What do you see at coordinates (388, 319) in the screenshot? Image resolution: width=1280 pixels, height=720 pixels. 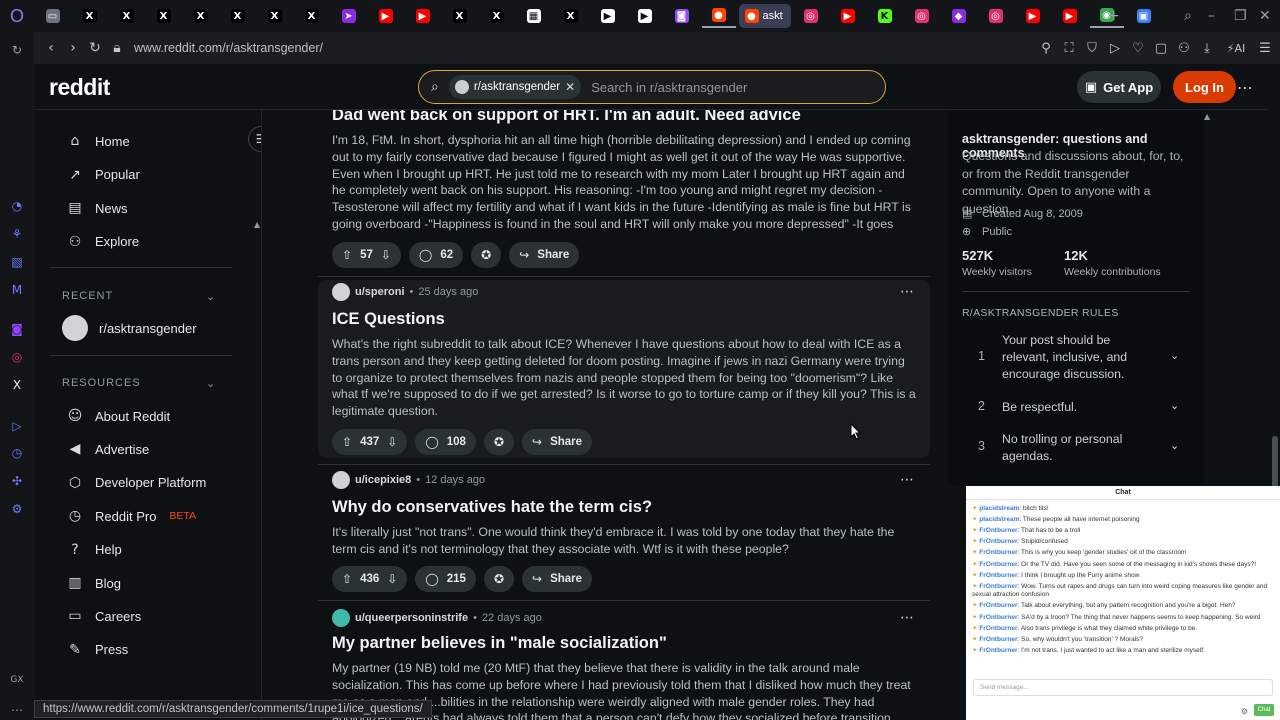 I see `post-title: ICE Questions` at bounding box center [388, 319].